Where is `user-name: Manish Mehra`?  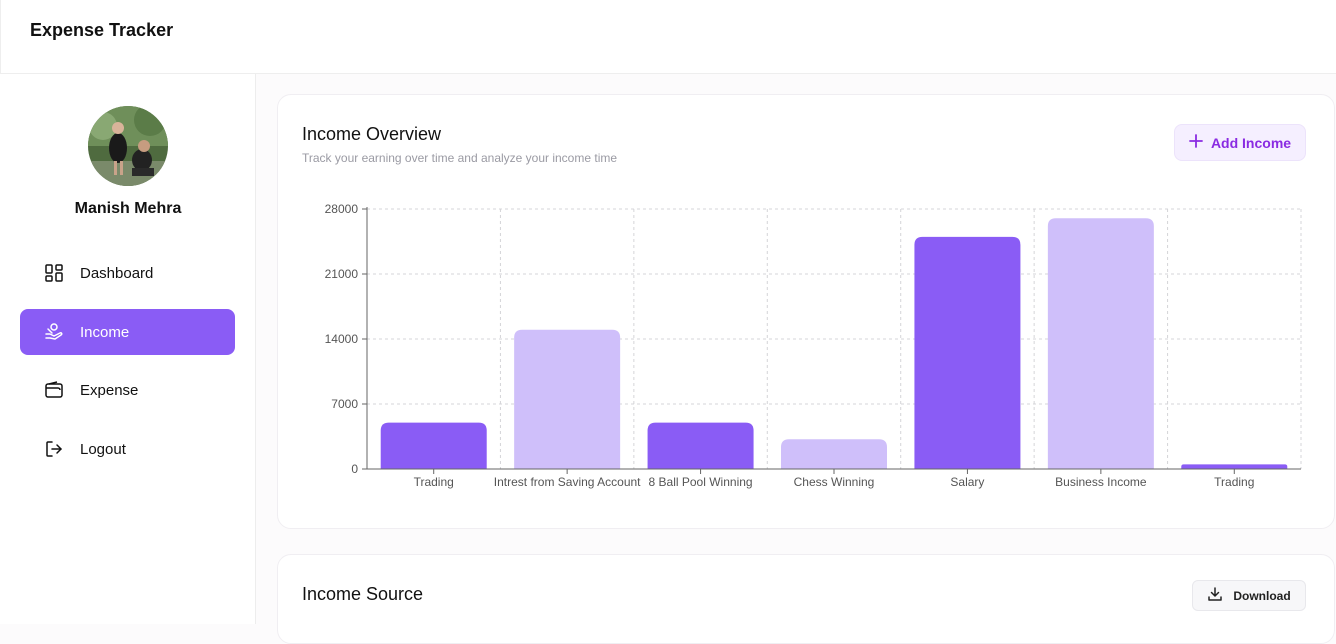 user-name: Manish Mehra is located at coordinates (128, 208).